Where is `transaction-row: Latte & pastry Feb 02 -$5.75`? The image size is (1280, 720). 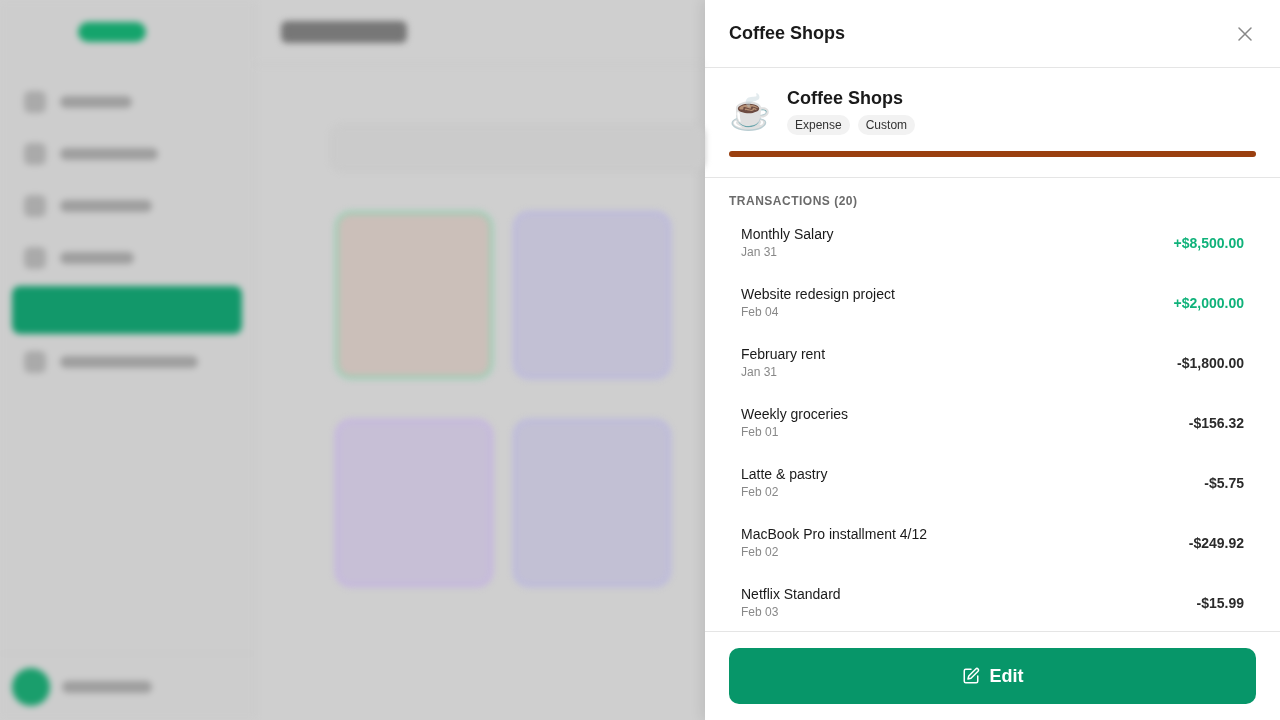
transaction-row: Latte & pastry Feb 02 -$5.75 is located at coordinates (992, 492).